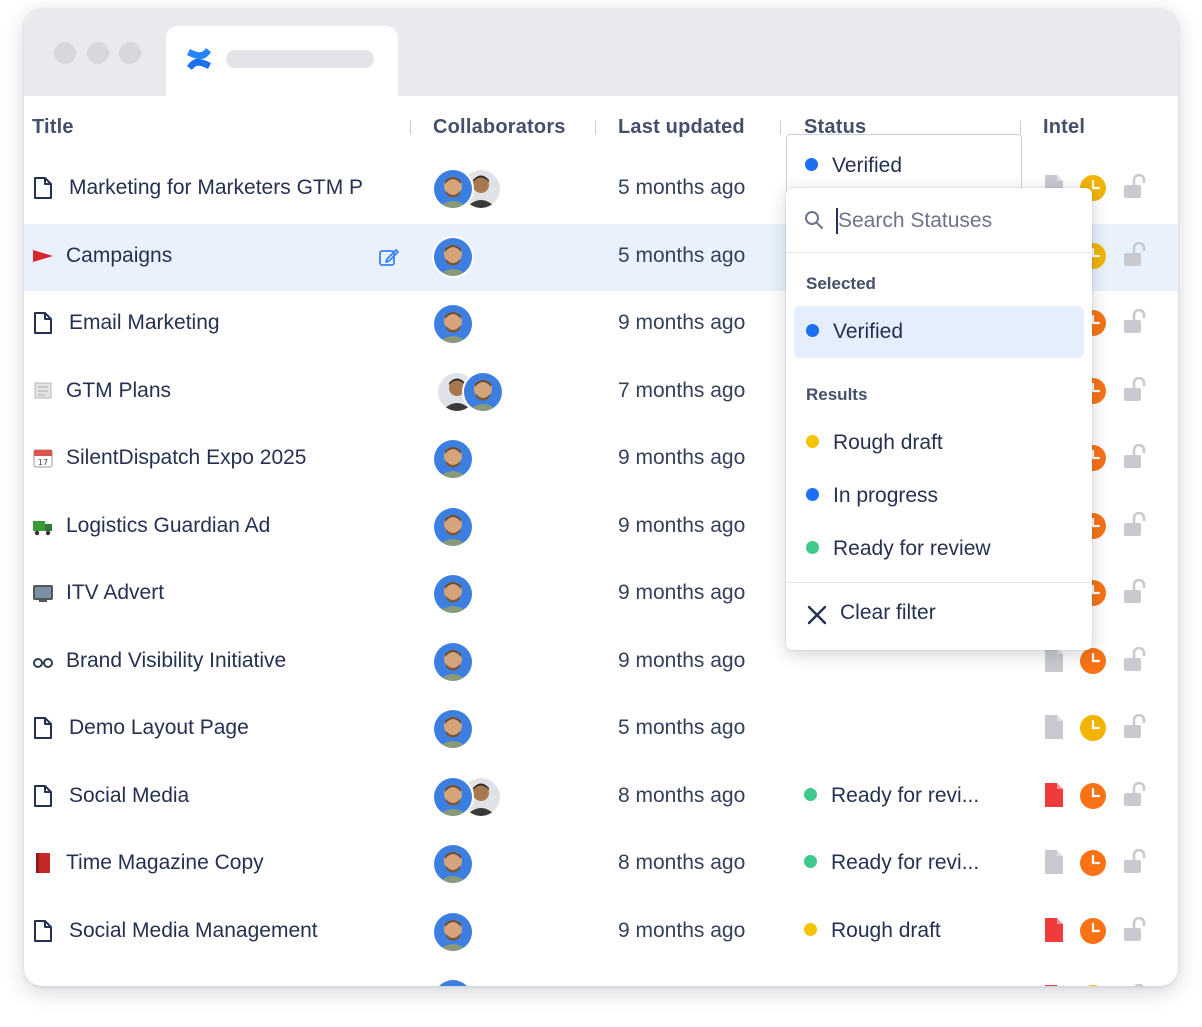 The height and width of the screenshot is (1027, 1202). Describe the element at coordinates (601, 729) in the screenshot. I see `table-row: Demo Layout Page 5 months ago` at that location.